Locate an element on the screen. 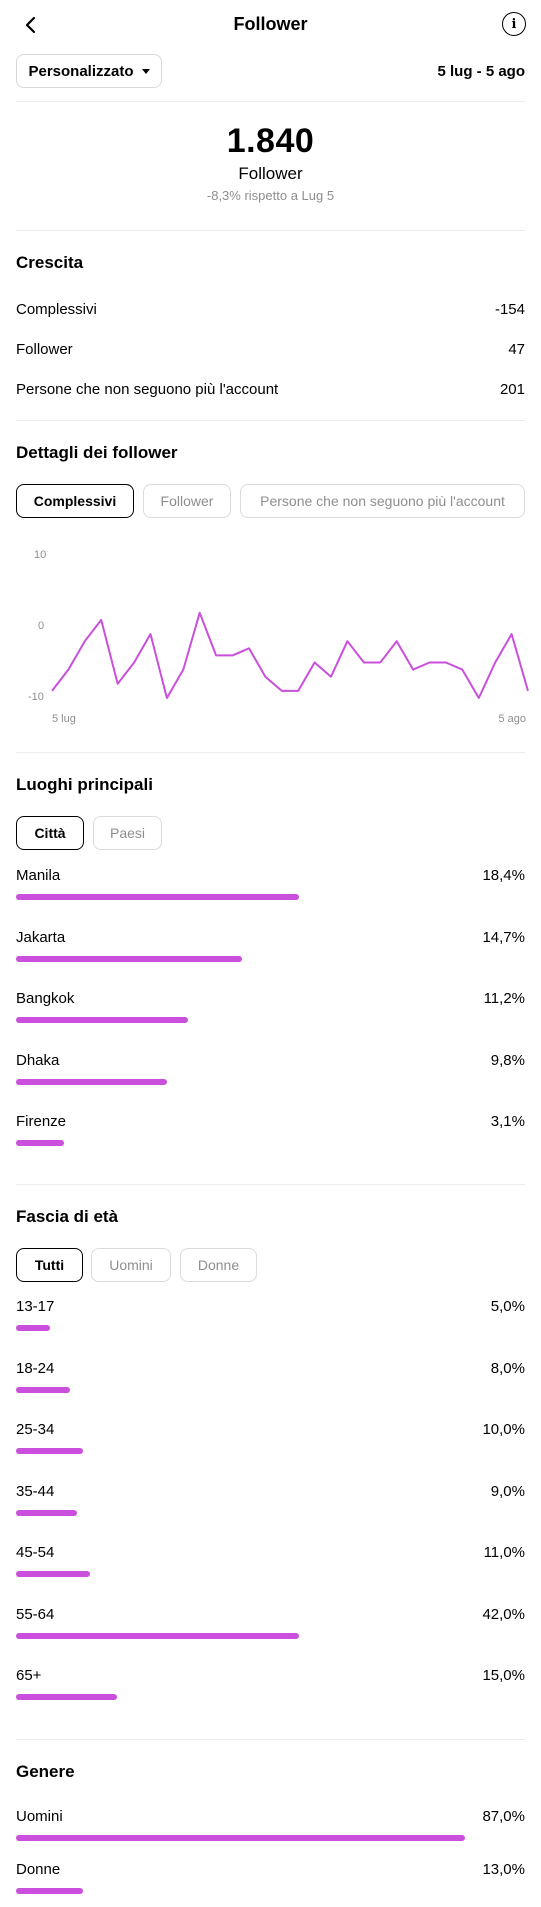 The image size is (541, 1907). location-value: 9,8% is located at coordinates (507, 1060).